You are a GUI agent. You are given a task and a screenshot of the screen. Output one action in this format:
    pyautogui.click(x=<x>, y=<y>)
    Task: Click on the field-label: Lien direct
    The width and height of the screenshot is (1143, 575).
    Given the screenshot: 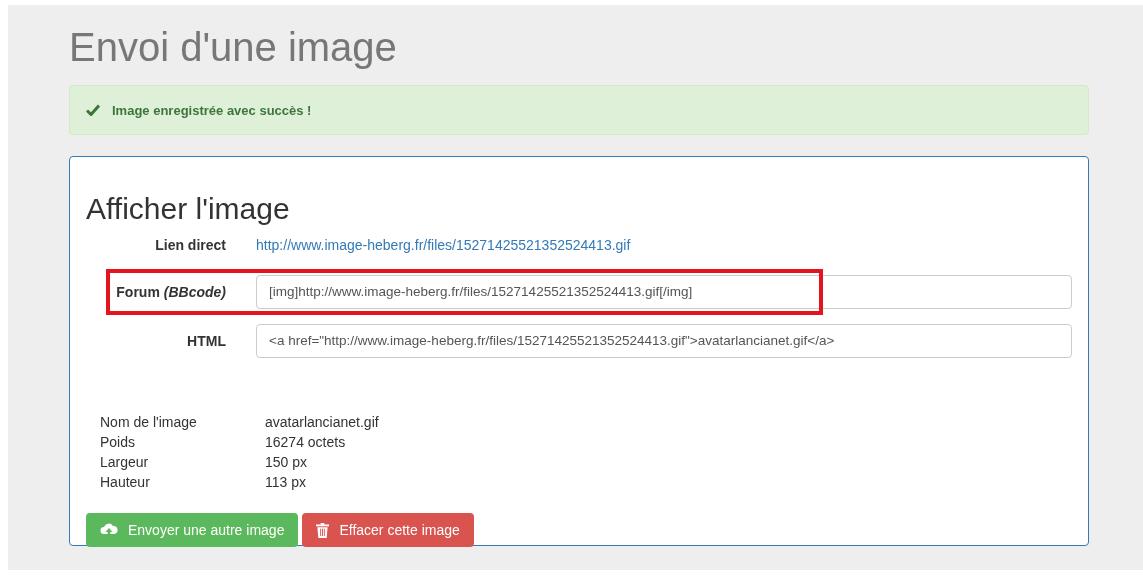 What is the action you would take?
    pyautogui.click(x=190, y=245)
    